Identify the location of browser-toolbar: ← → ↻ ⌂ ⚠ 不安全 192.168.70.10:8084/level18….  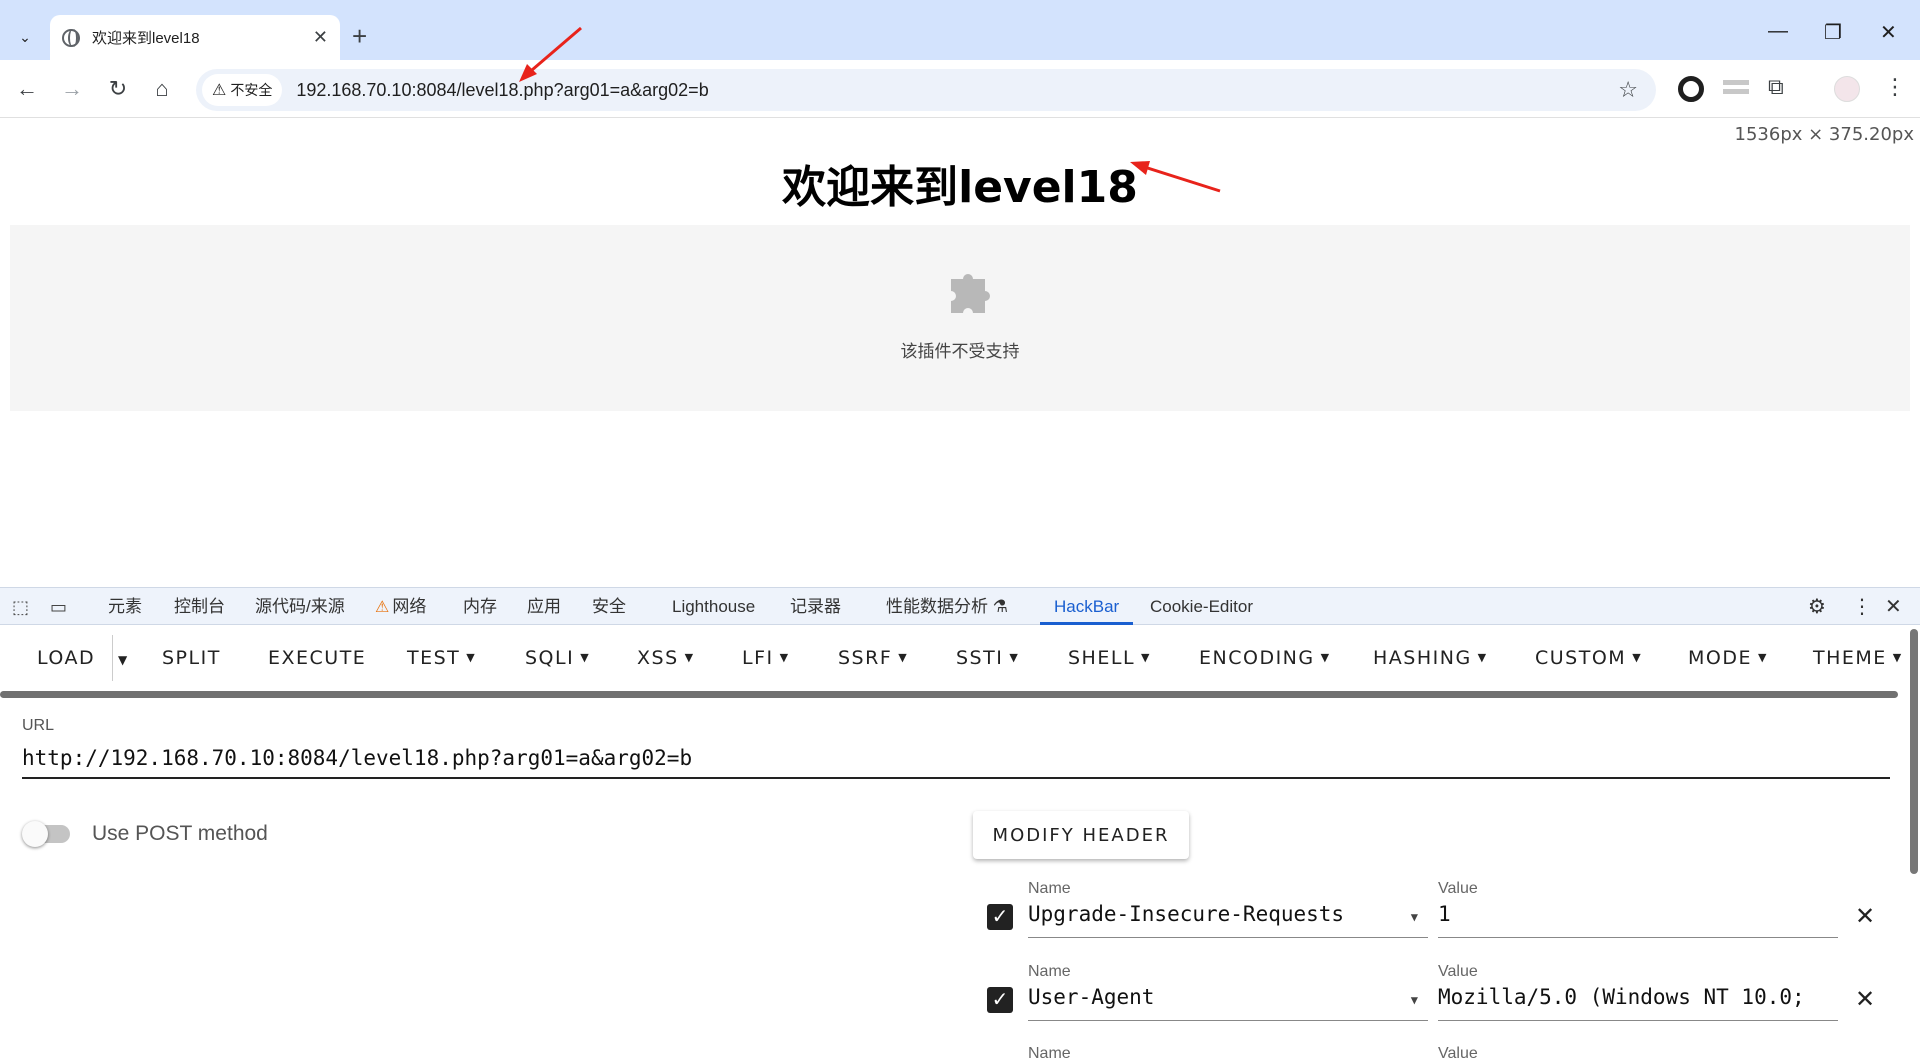
(960, 89).